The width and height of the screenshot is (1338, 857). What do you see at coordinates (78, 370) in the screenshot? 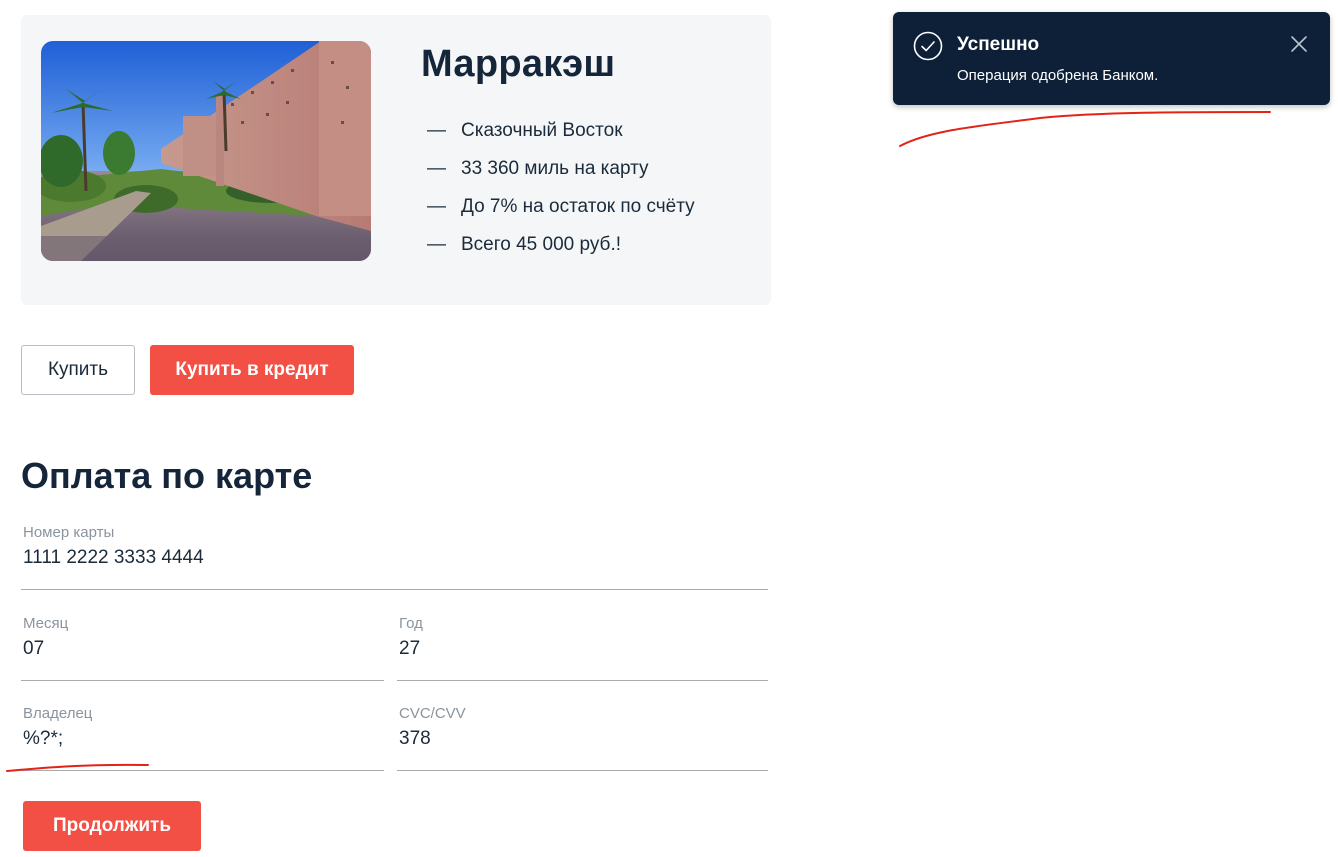
I see `buy-button: Купить` at bounding box center [78, 370].